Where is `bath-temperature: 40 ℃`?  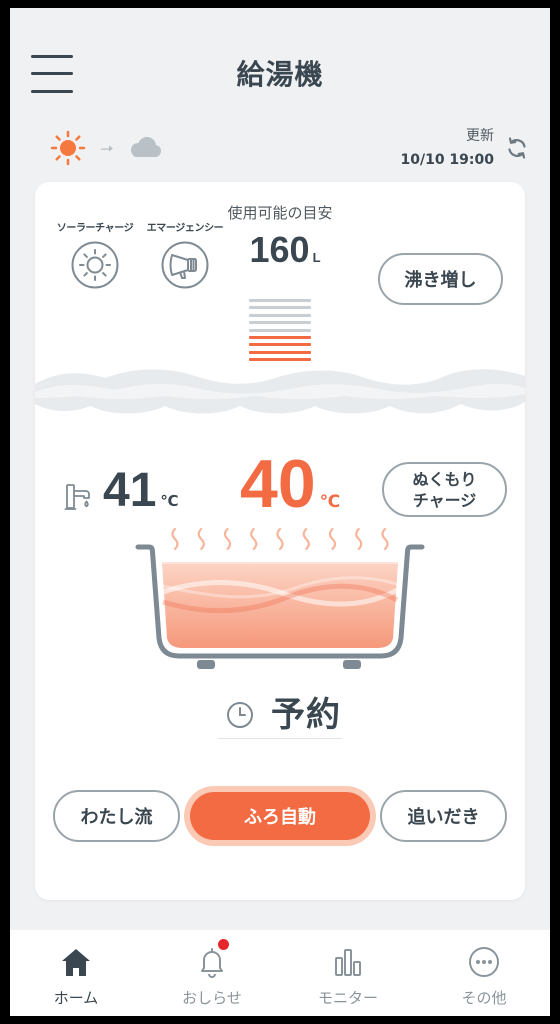 bath-temperature: 40 ℃ is located at coordinates (290, 484).